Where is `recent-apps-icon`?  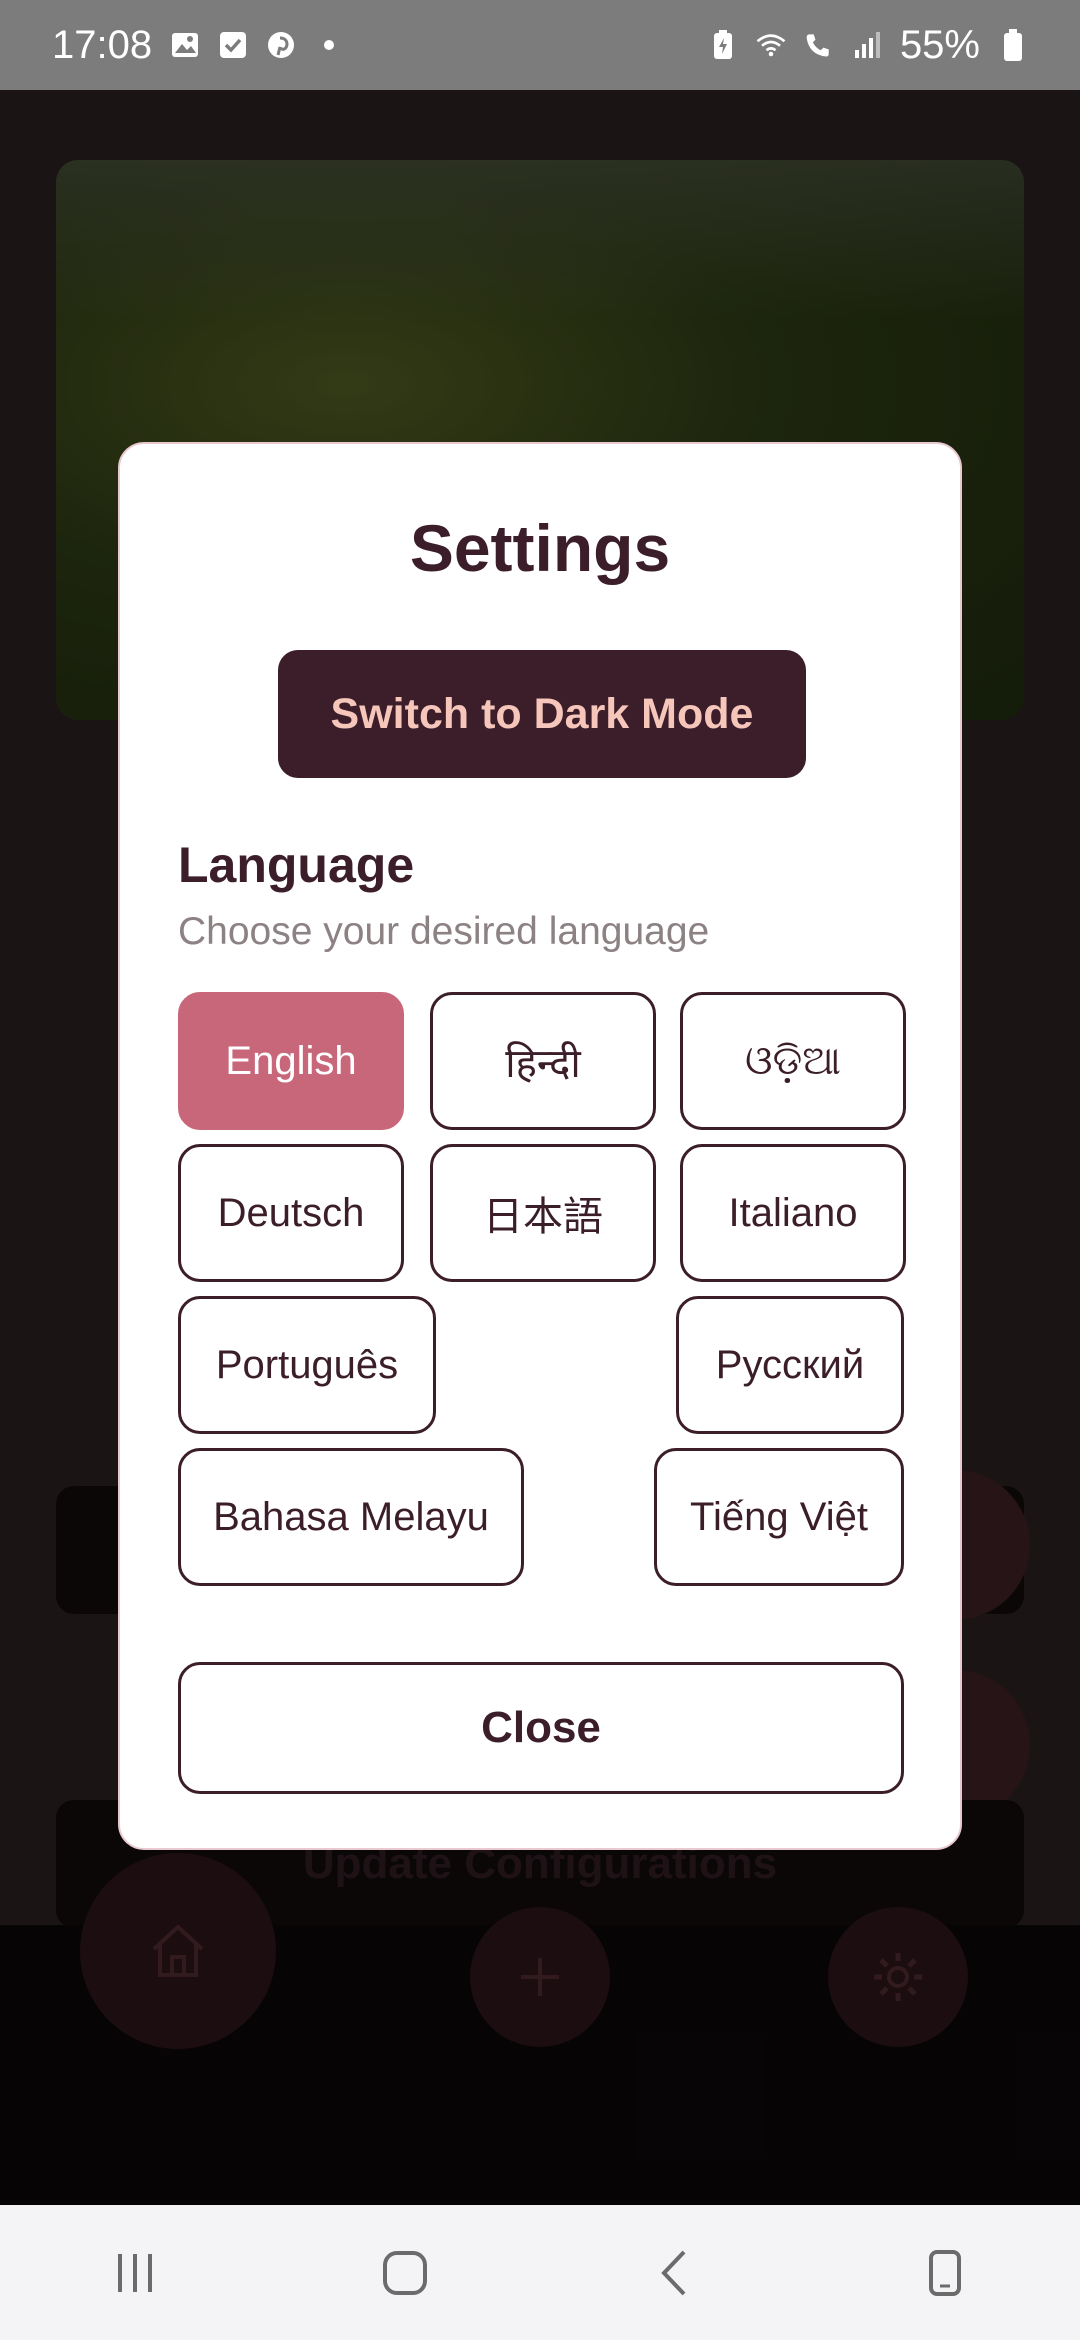
recent-apps-icon is located at coordinates (135, 2272).